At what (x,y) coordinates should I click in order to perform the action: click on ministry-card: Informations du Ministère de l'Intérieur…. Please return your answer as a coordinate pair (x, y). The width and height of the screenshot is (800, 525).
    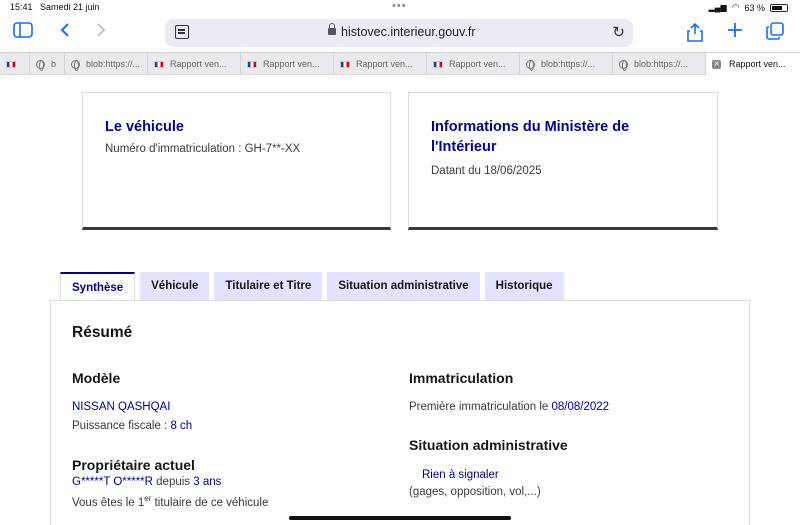
    Looking at the image, I should click on (563, 161).